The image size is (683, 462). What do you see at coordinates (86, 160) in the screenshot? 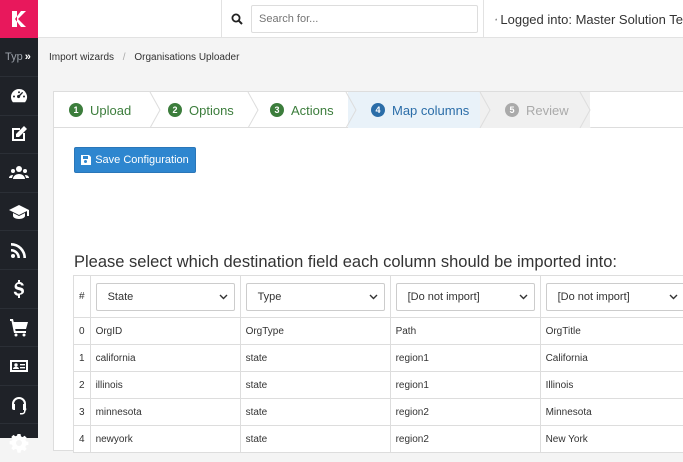
I see `floppy-disk-icon` at bounding box center [86, 160].